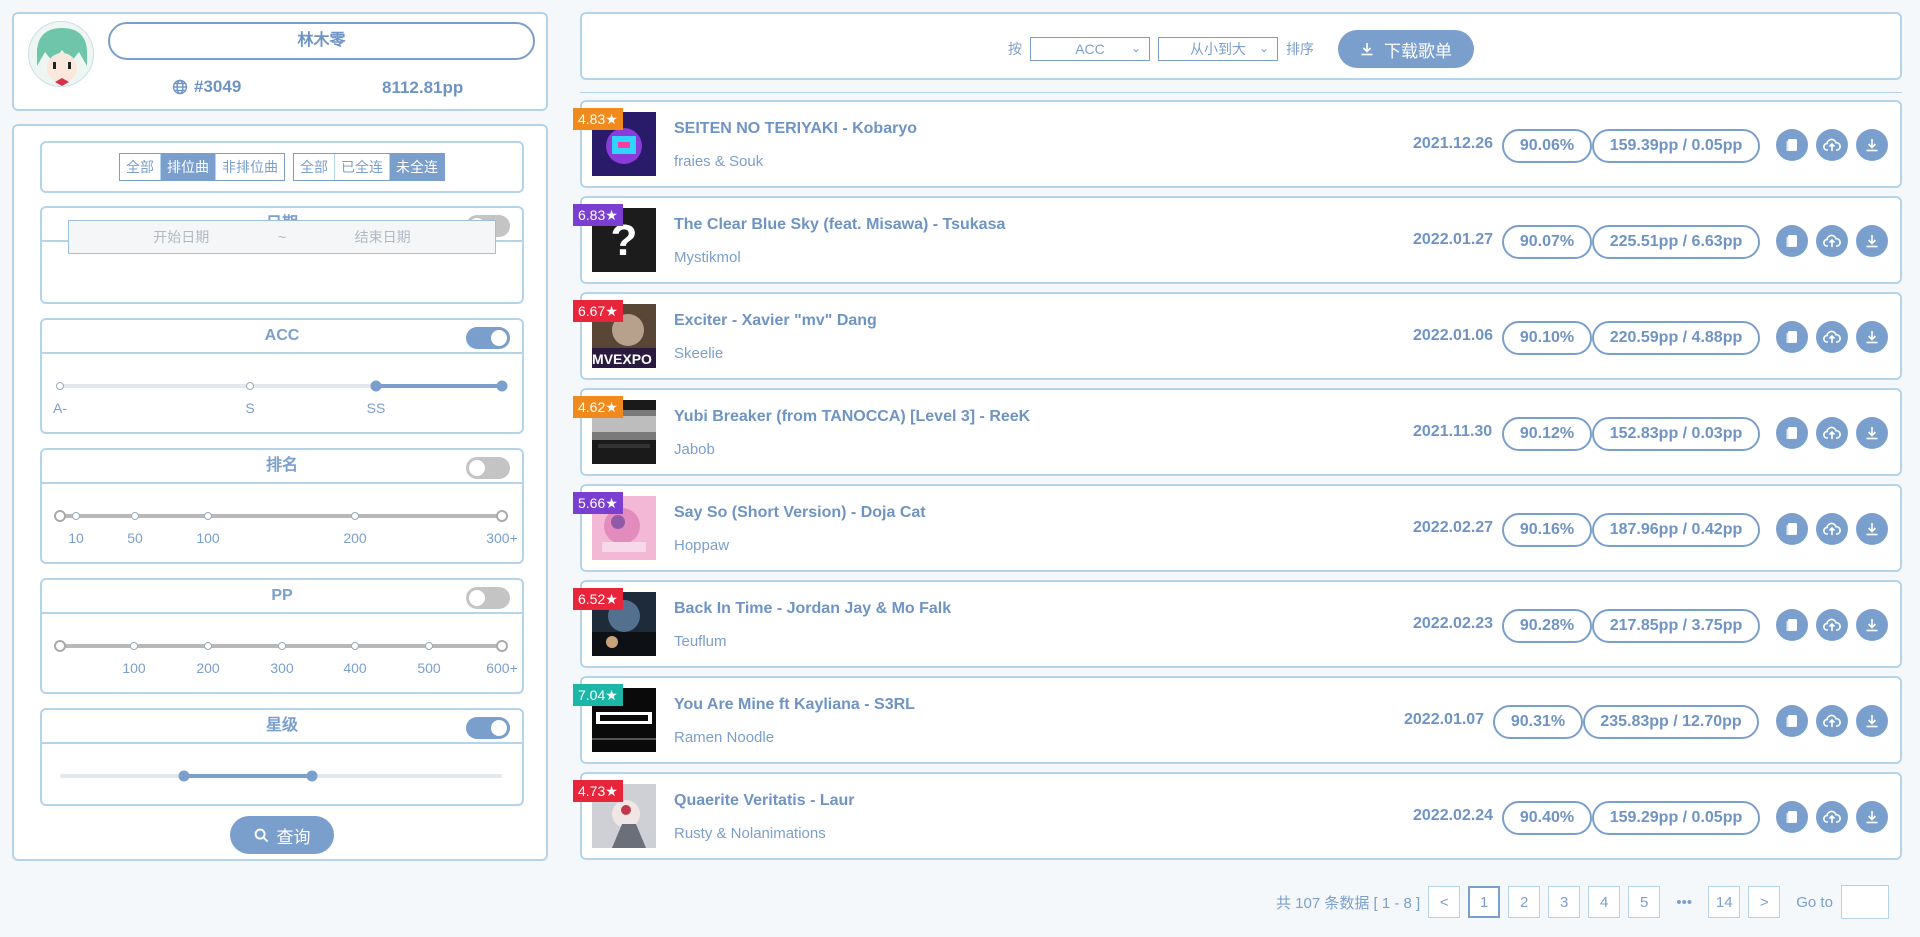 The image size is (1920, 937). What do you see at coordinates (1724, 902) in the screenshot?
I see `last-page-button: 14` at bounding box center [1724, 902].